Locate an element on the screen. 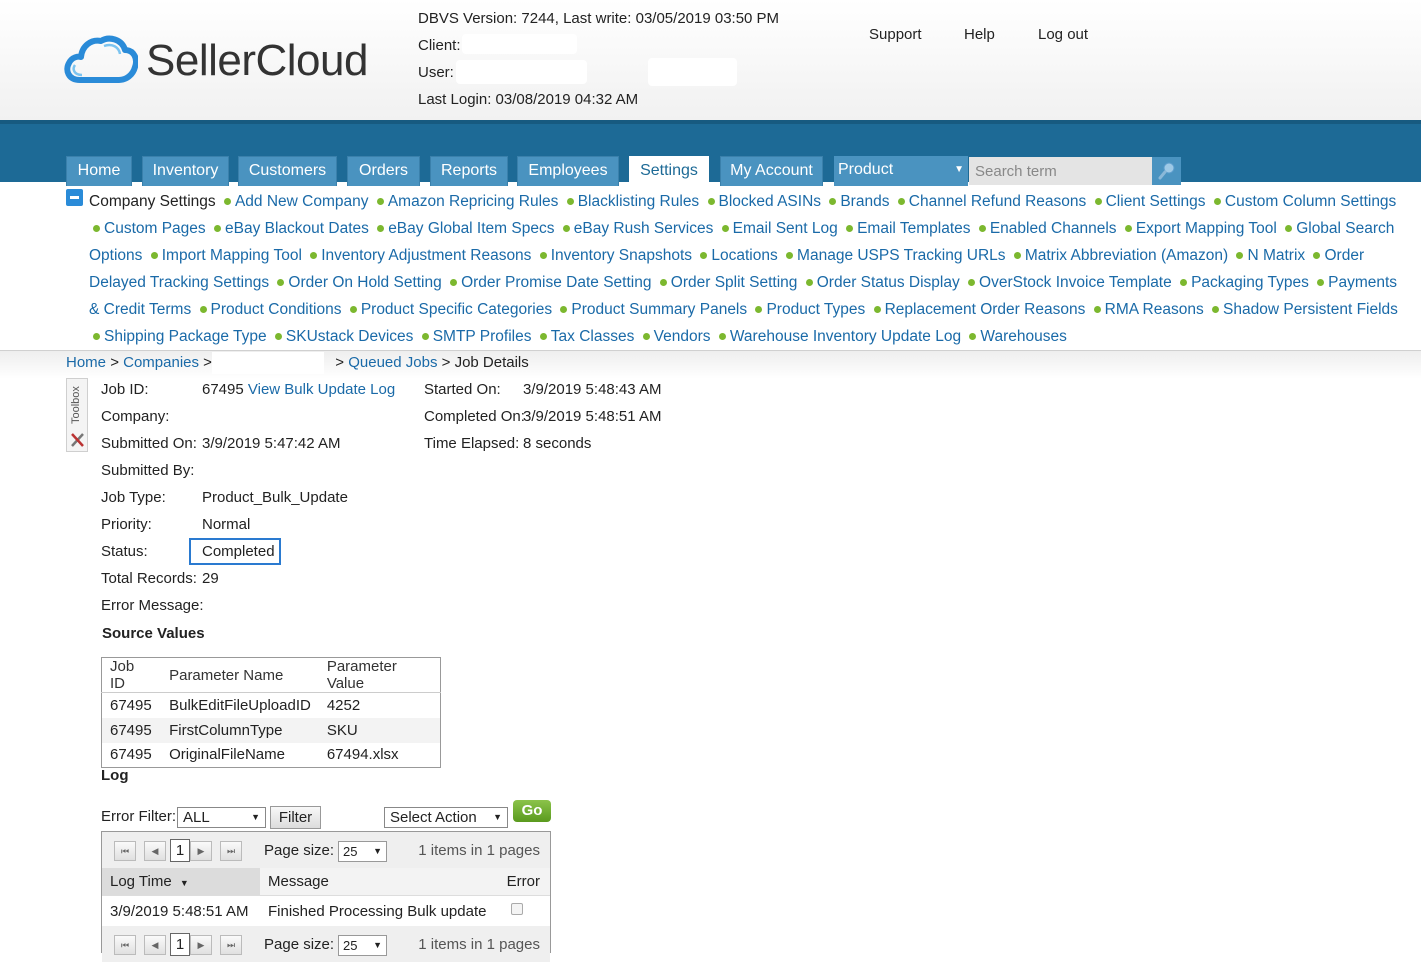 Image resolution: width=1421 pixels, height=962 pixels. settings-link: Client Settings is located at coordinates (1156, 201).